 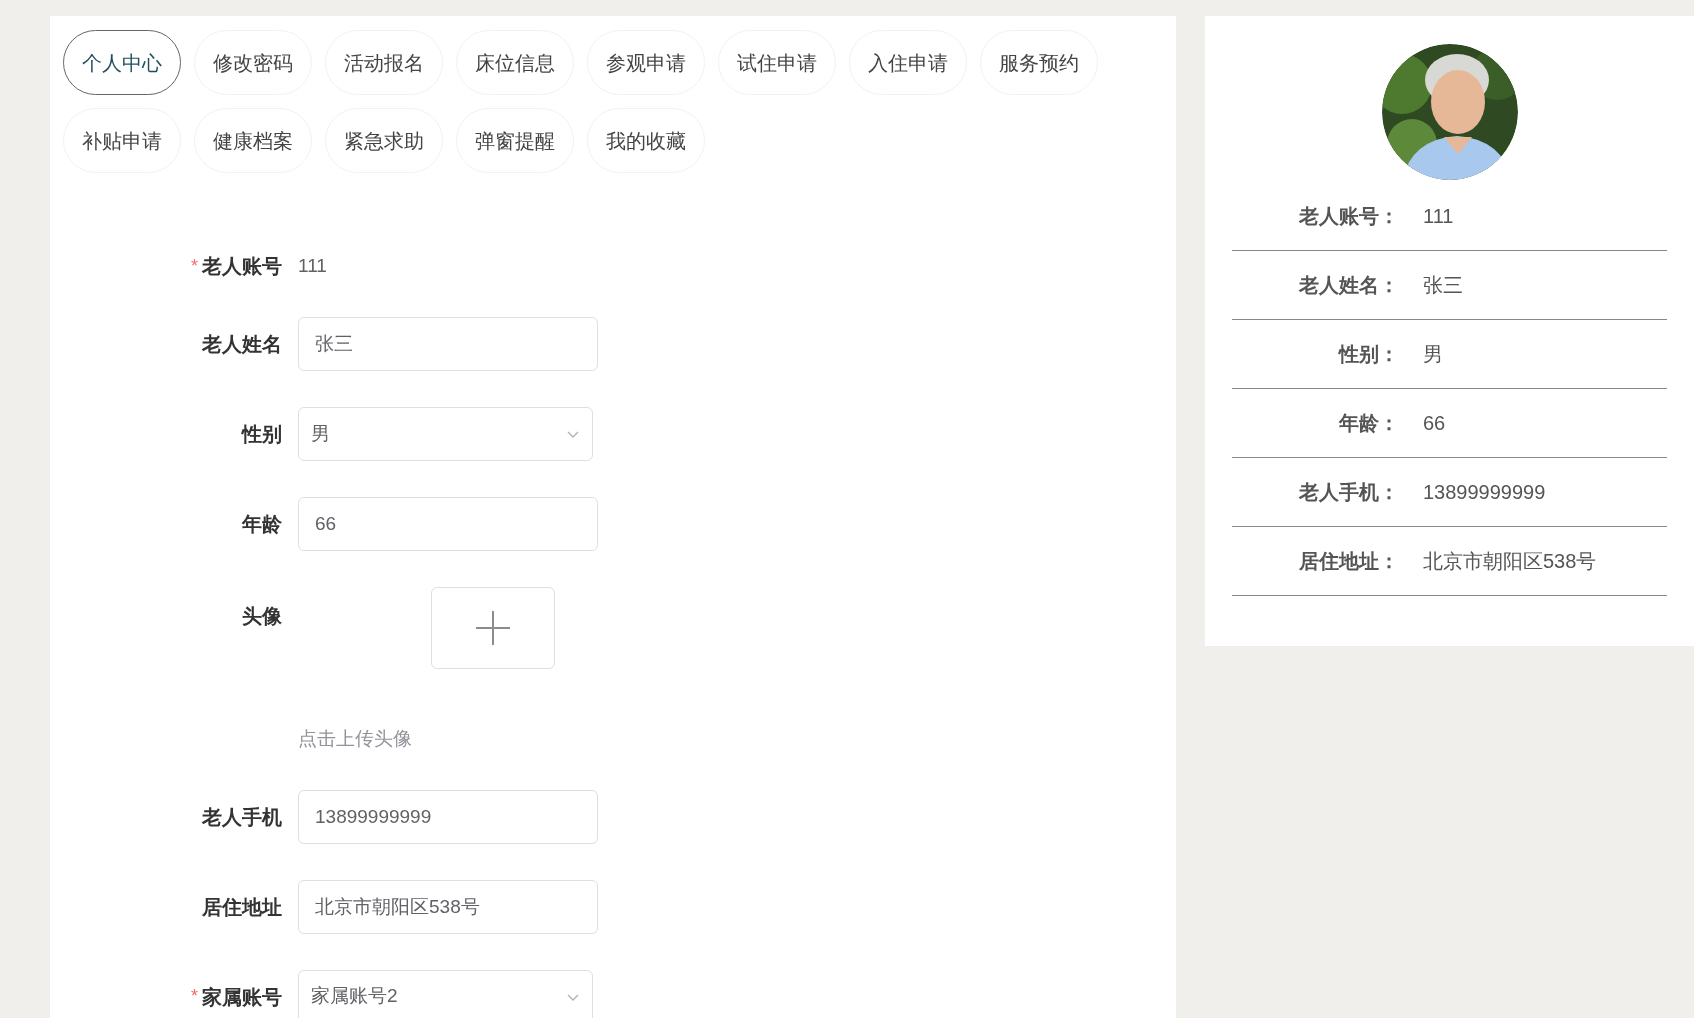 I want to click on field-label: 性别, so click(x=262, y=434).